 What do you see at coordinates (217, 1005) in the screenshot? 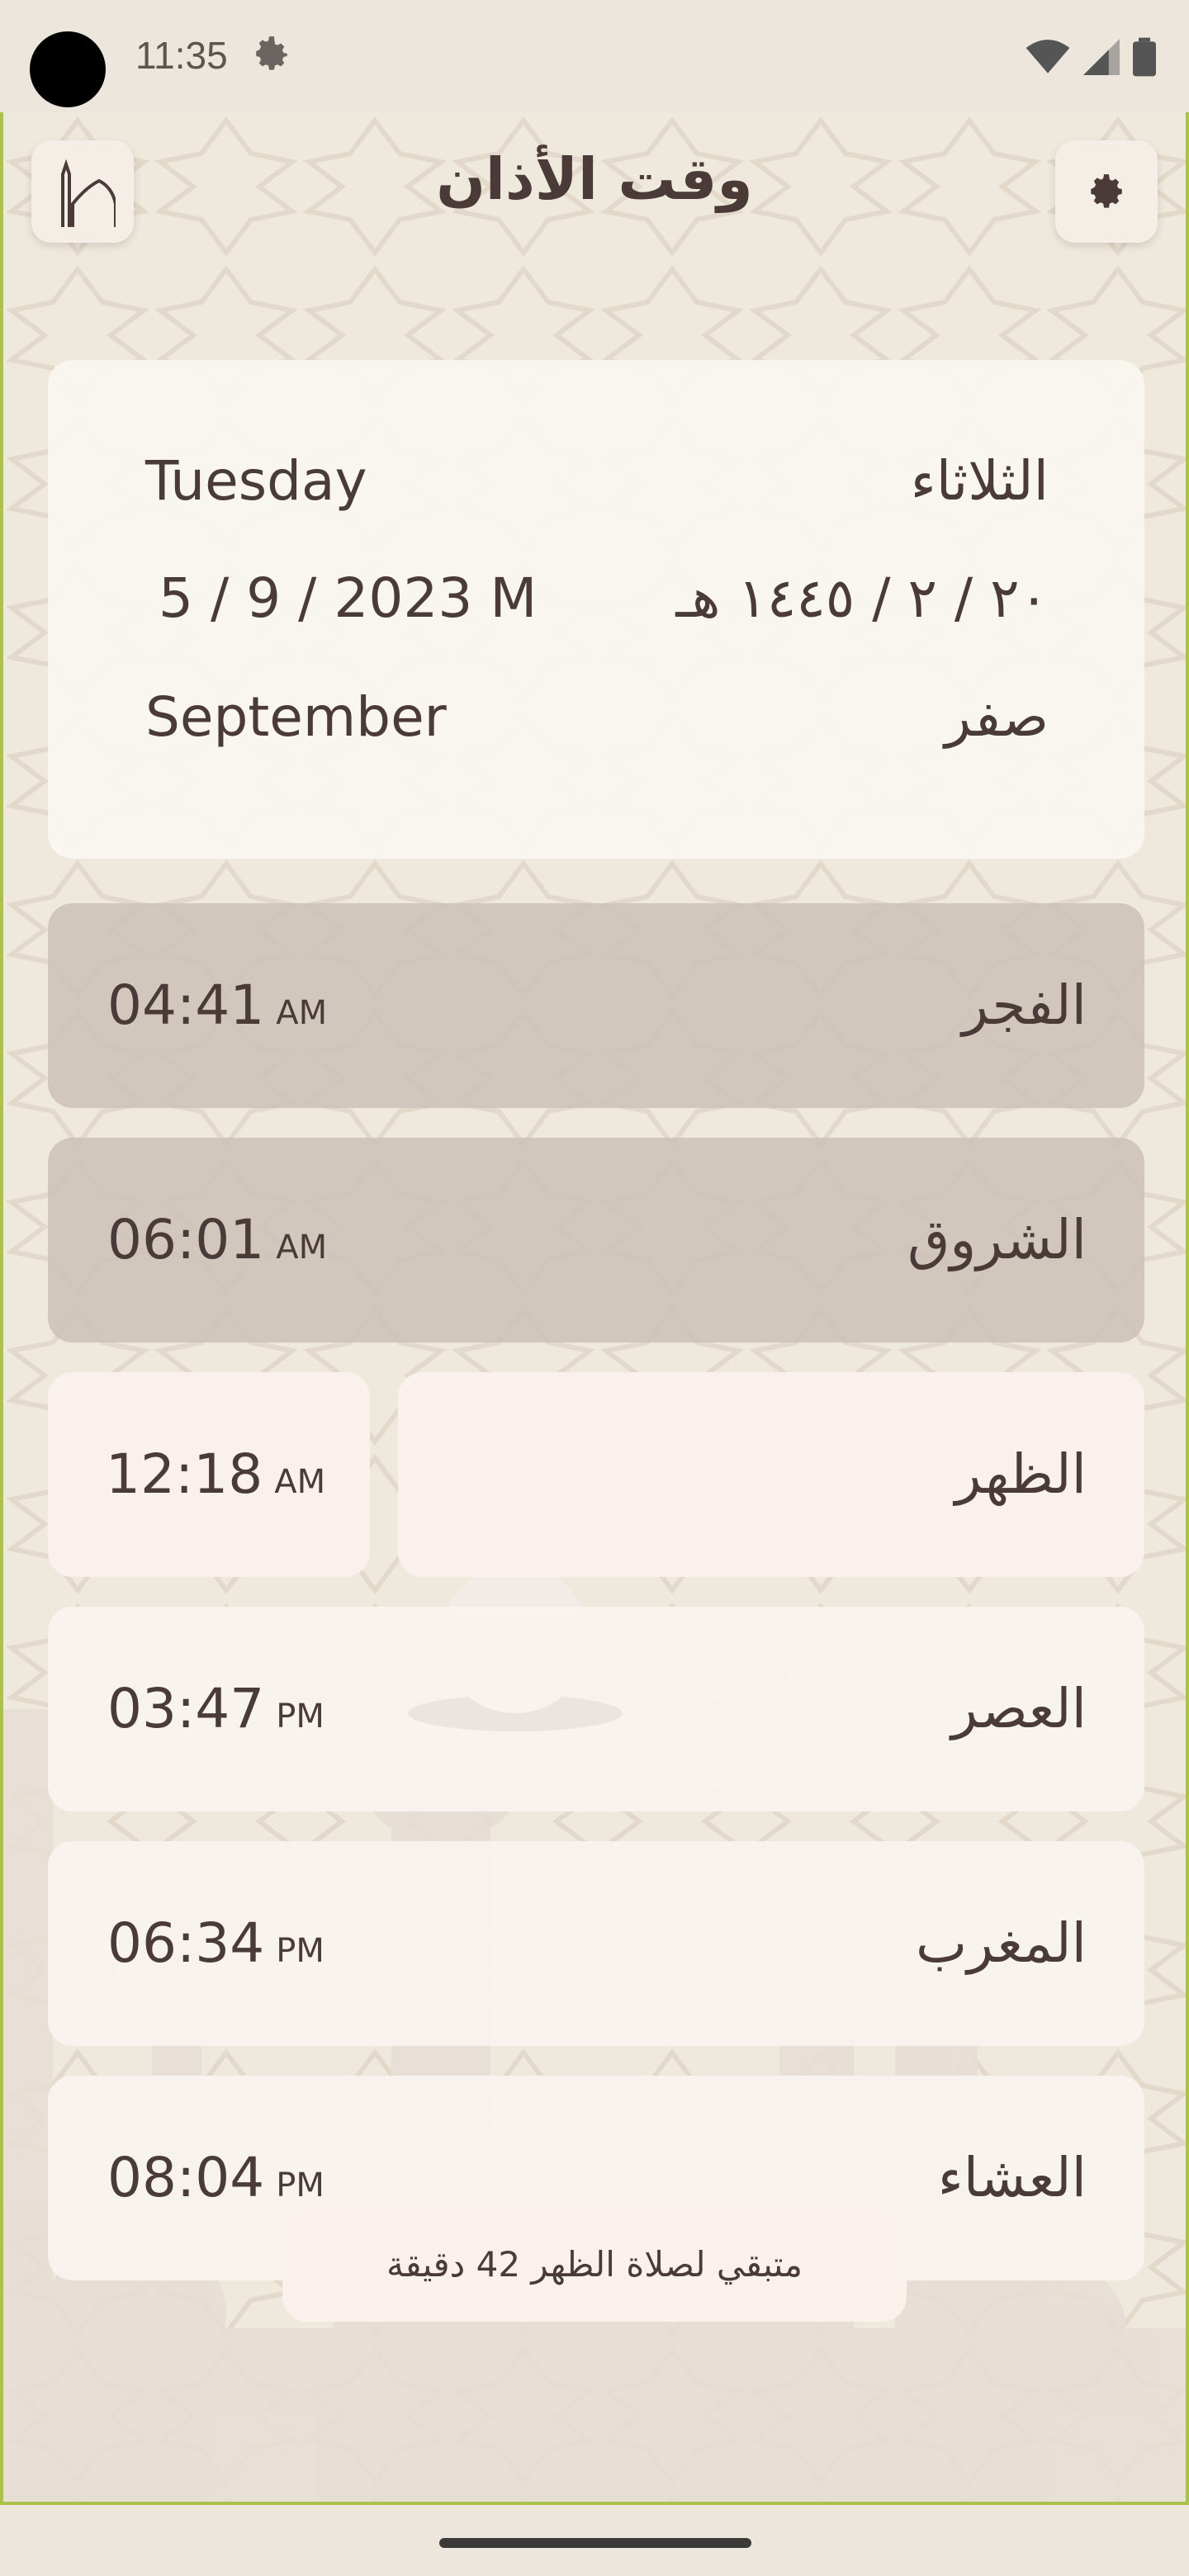
I see `prayer-time: 04:41 AM` at bounding box center [217, 1005].